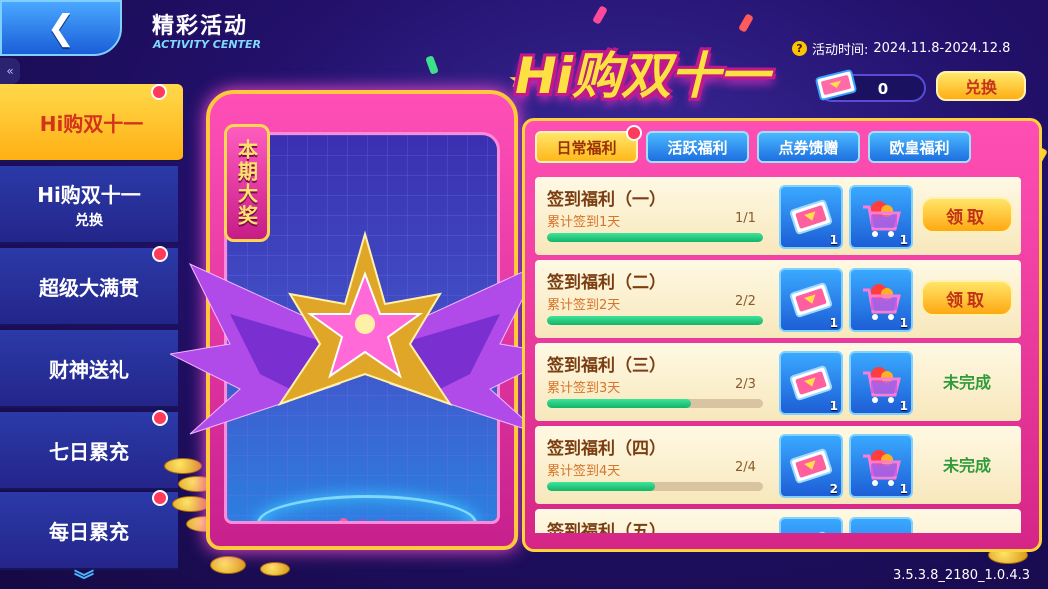 The height and width of the screenshot is (589, 1048). I want to click on sidebar-item-daily-recharge: 每日累充, so click(89, 530).